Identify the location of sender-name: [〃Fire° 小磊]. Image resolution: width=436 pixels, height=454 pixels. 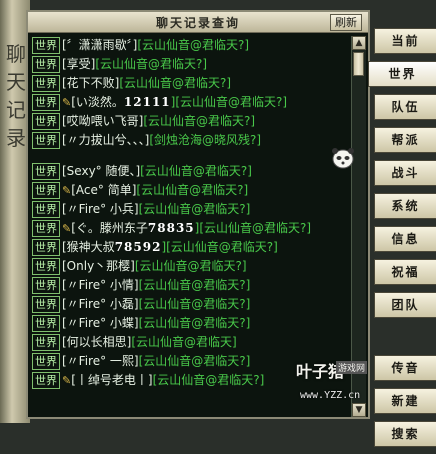
(100, 304).